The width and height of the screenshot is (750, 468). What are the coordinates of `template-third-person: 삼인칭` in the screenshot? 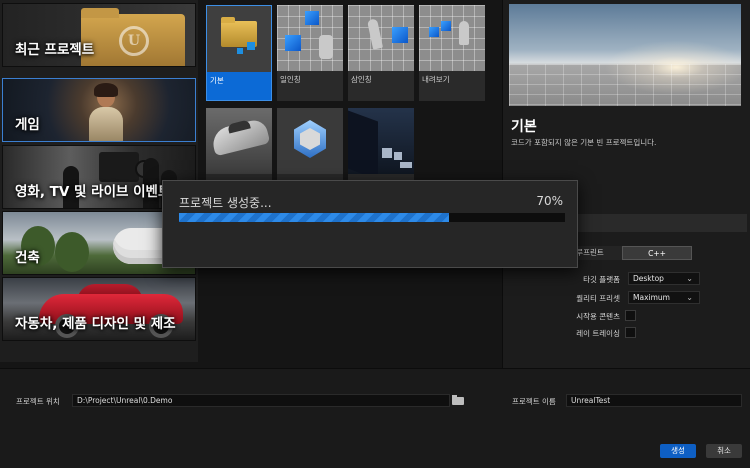 It's located at (381, 53).